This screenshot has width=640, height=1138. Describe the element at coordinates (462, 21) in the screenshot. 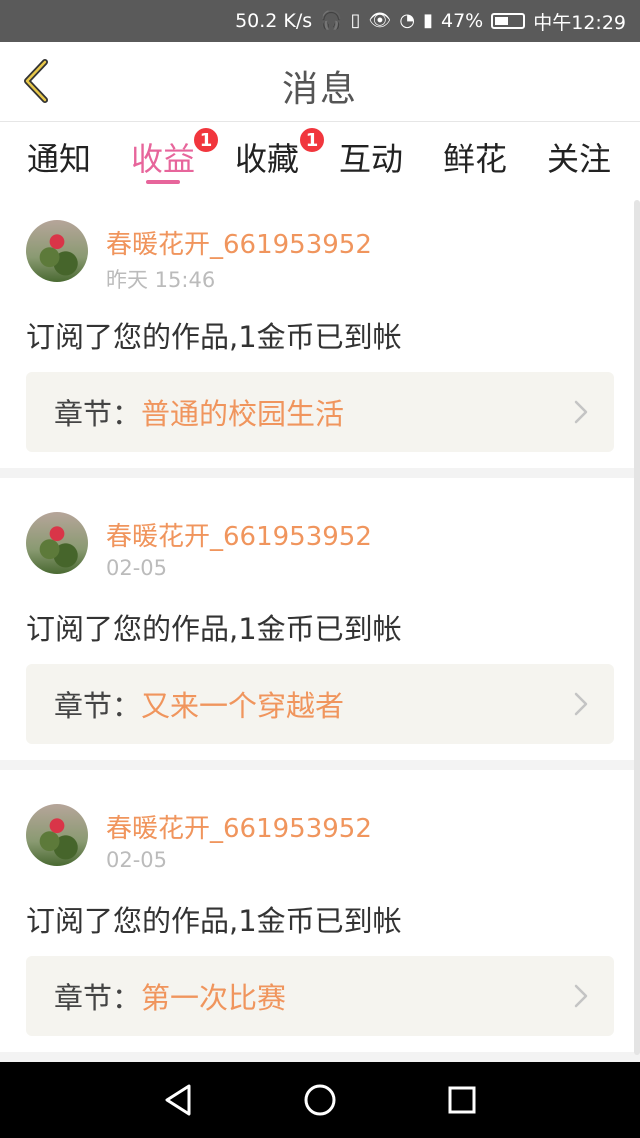

I see `battery-percent: 47%` at that location.